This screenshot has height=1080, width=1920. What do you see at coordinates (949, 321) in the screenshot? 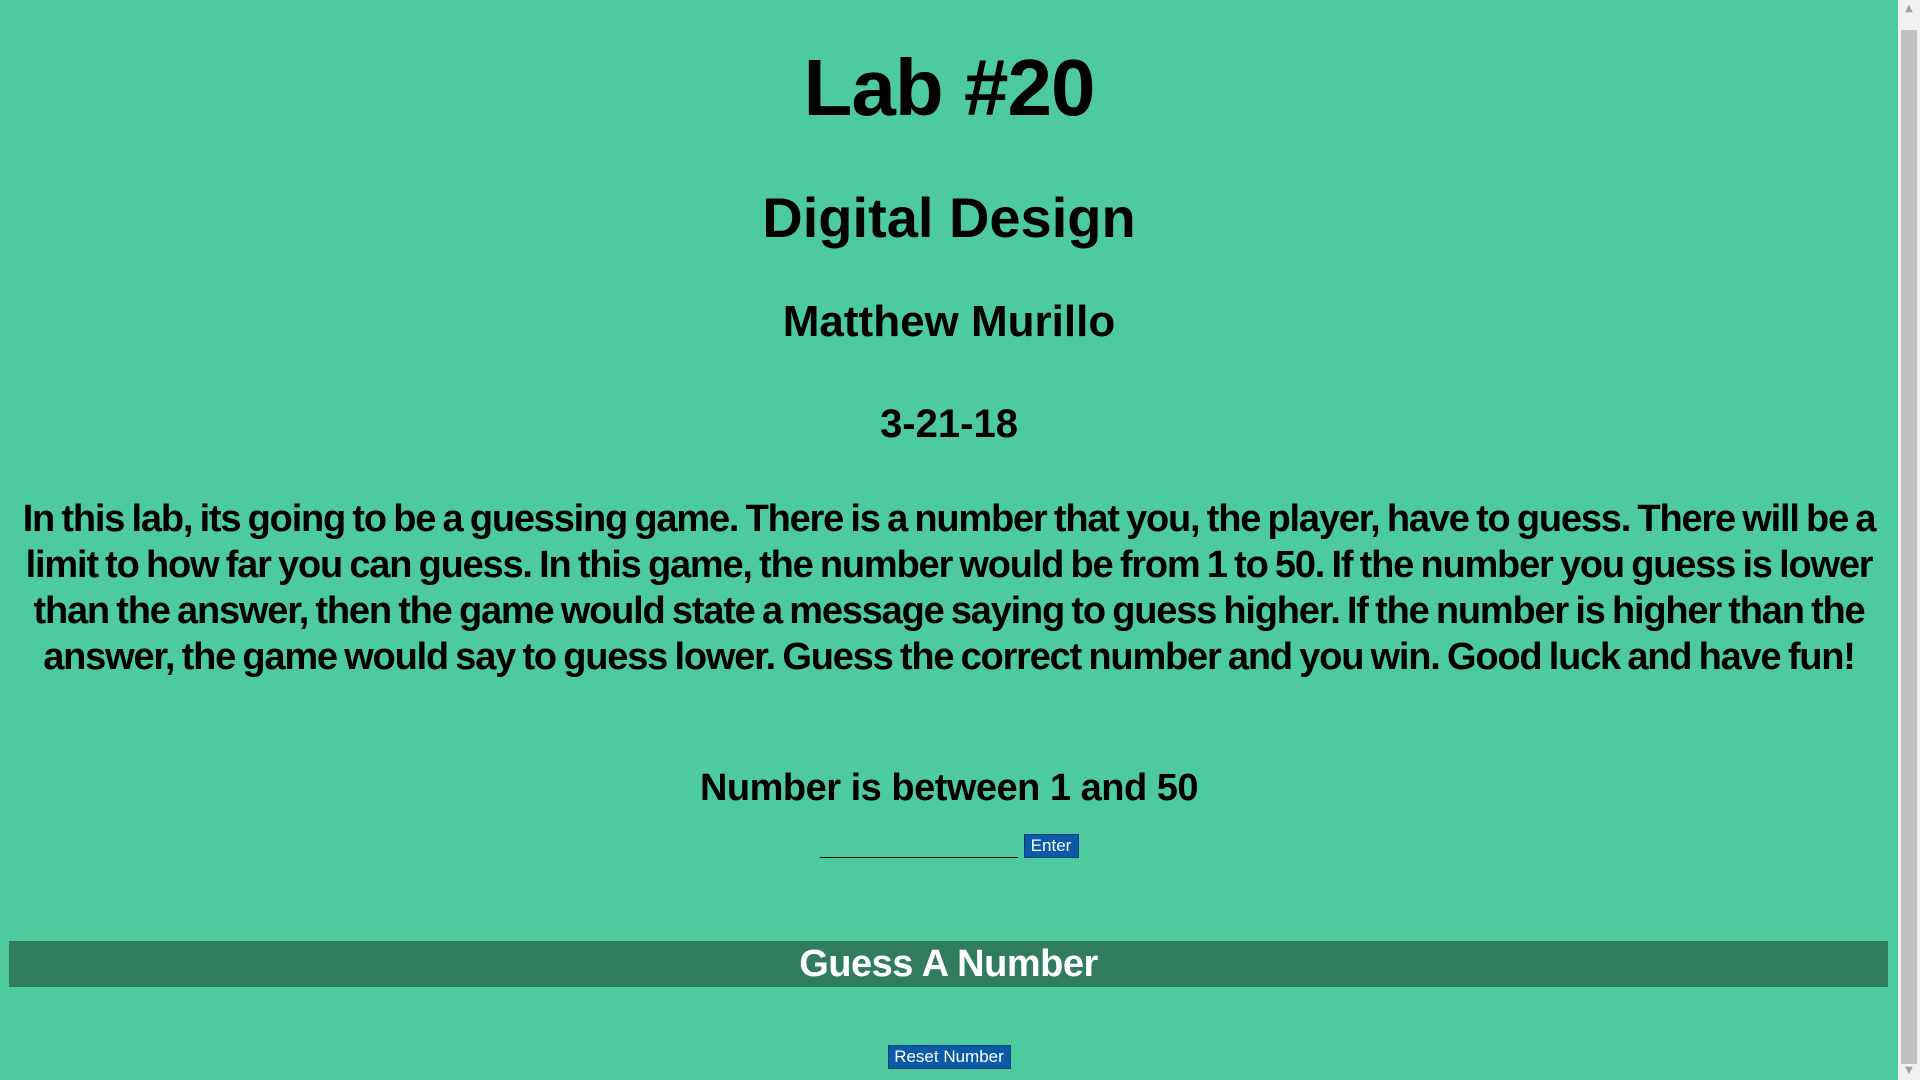
I see `author-name: Matthew Murillo` at bounding box center [949, 321].